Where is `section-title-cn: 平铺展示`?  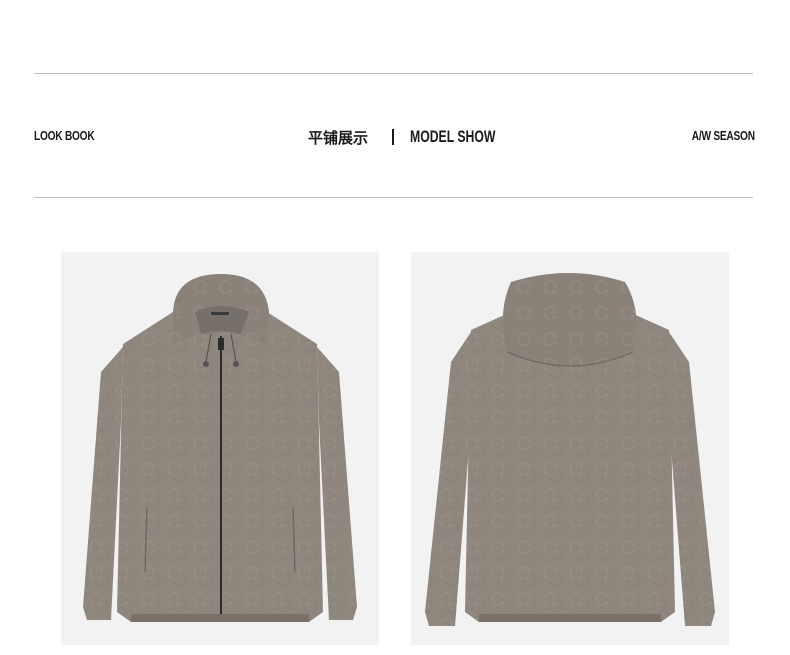 section-title-cn: 平铺展示 is located at coordinates (338, 138).